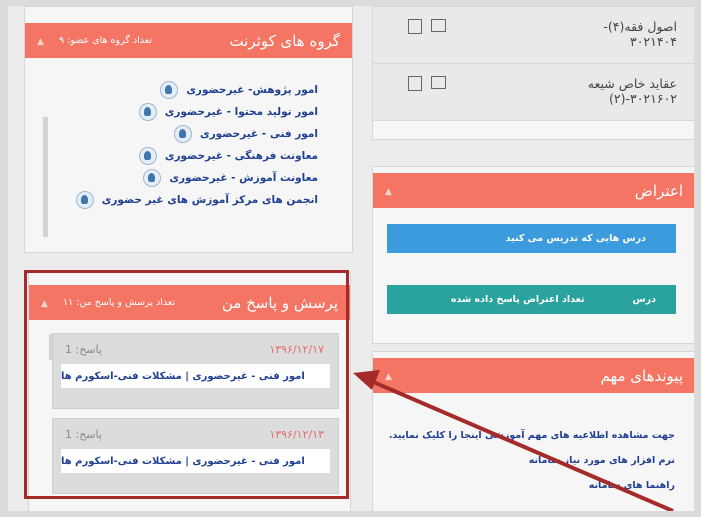  What do you see at coordinates (632, 34) in the screenshot?
I see `course-name: اصول فقه(۴)- ۳۰۲۱۴۰۴` at bounding box center [632, 34].